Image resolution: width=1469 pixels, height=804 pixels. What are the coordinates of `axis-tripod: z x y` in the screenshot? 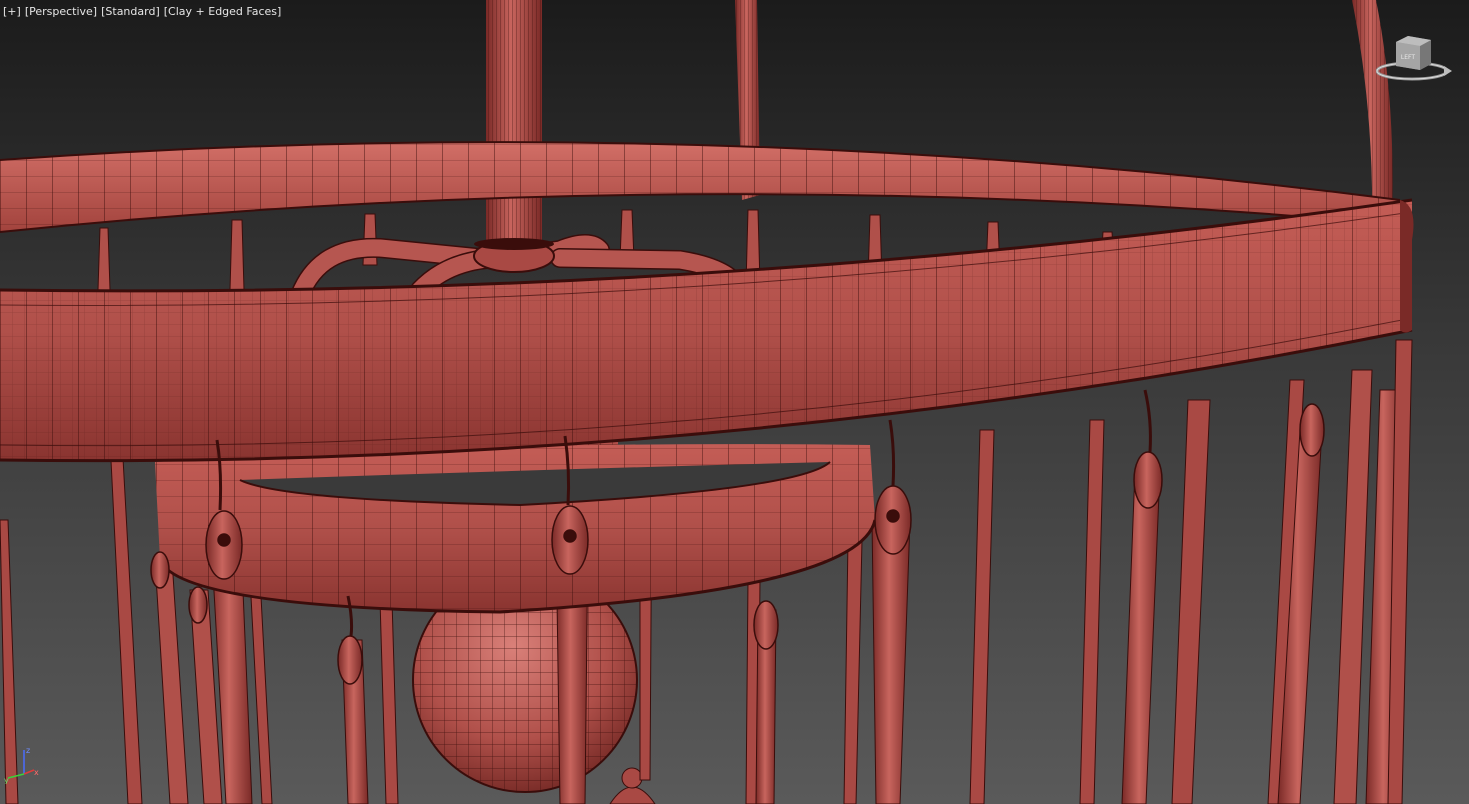 It's located at (22, 764).